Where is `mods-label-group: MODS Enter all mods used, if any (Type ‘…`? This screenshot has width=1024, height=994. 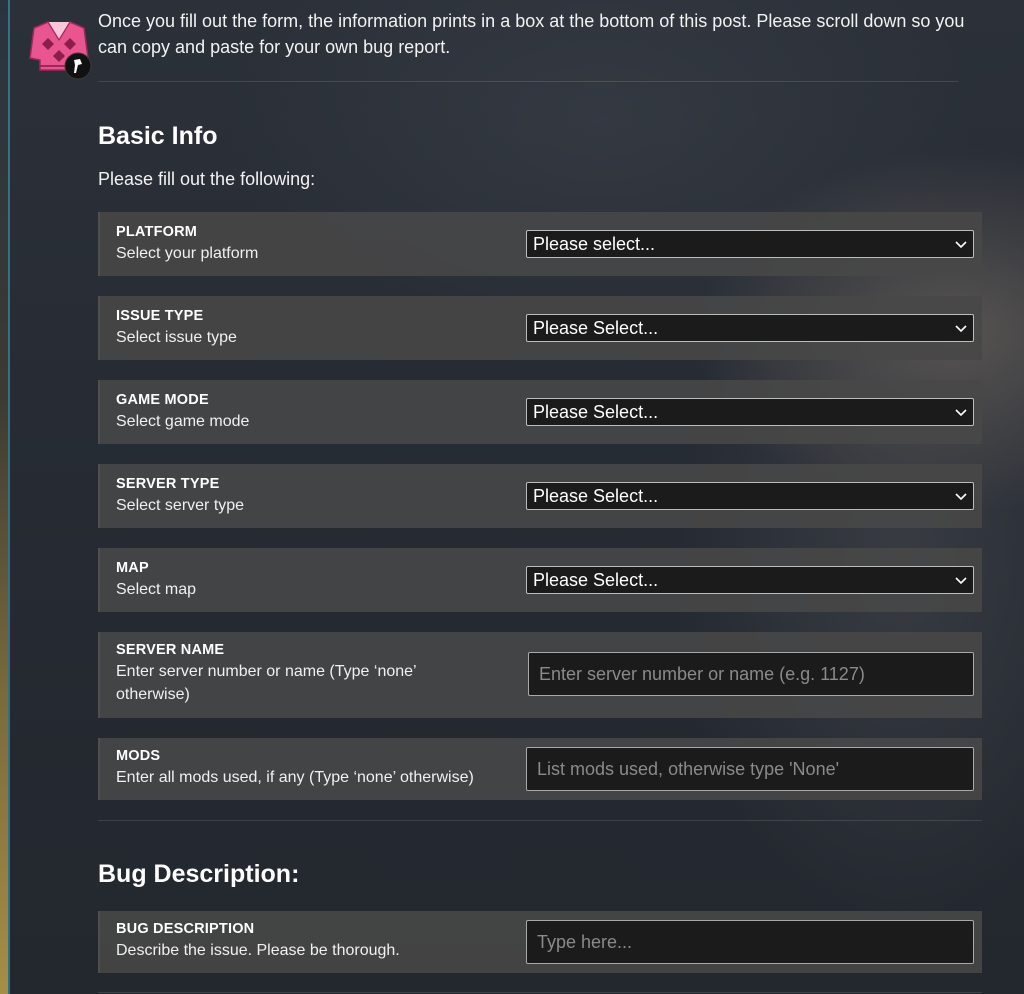 mods-label-group: MODS Enter all mods used, if any (Type ‘… is located at coordinates (316, 767).